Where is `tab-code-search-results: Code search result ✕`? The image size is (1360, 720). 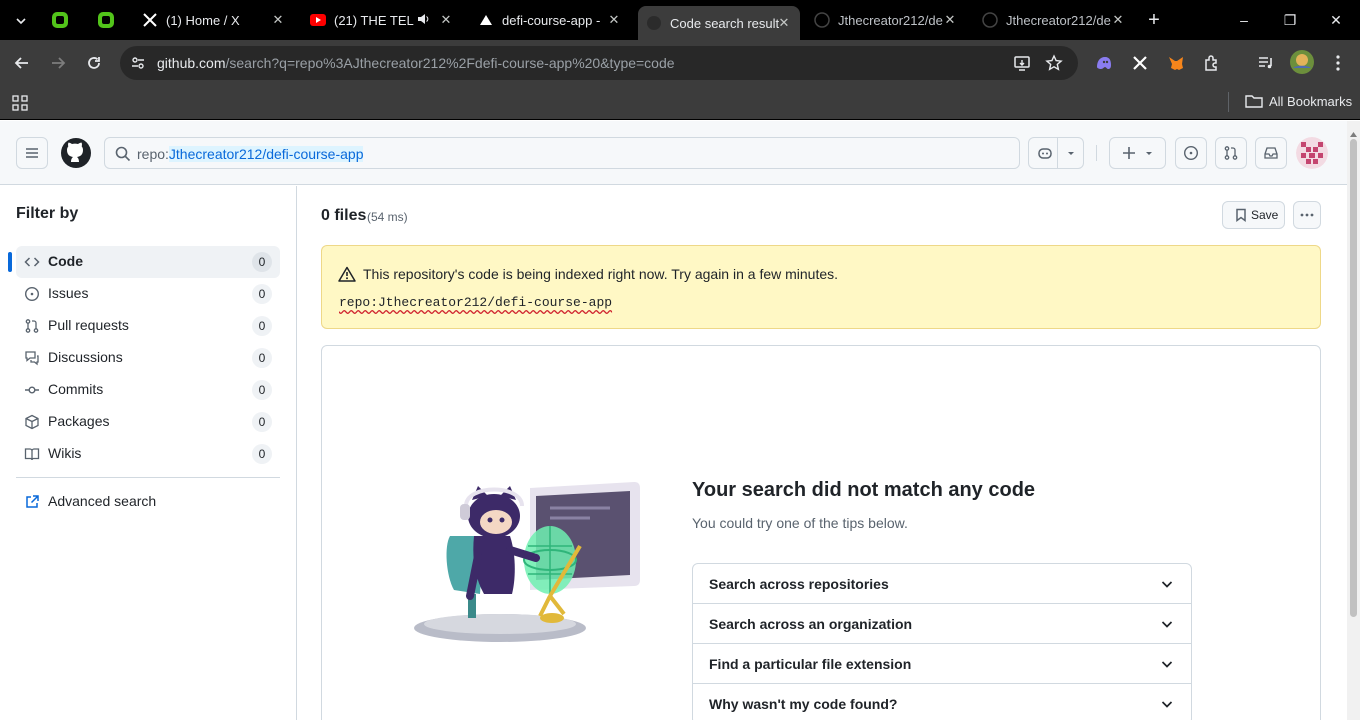 tab-code-search-results: Code search result ✕ is located at coordinates (719, 23).